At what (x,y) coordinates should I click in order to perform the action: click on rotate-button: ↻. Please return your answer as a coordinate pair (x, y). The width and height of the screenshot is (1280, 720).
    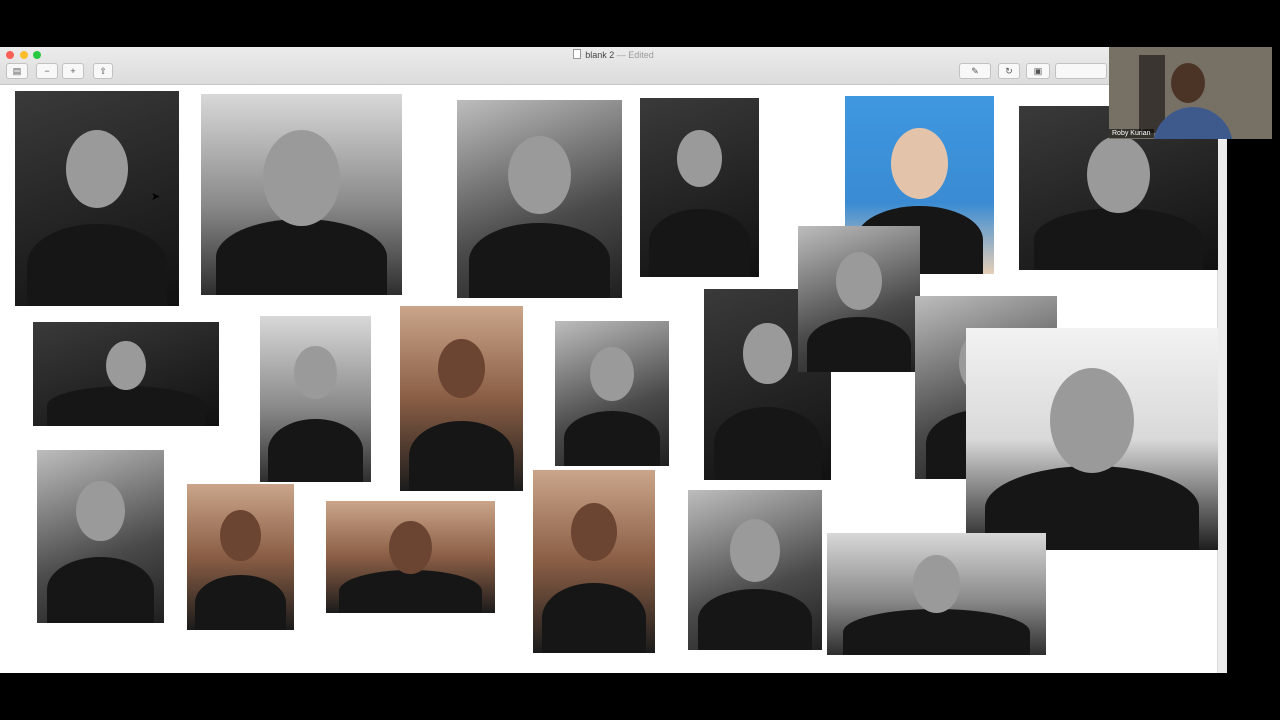
    Looking at the image, I should click on (1009, 71).